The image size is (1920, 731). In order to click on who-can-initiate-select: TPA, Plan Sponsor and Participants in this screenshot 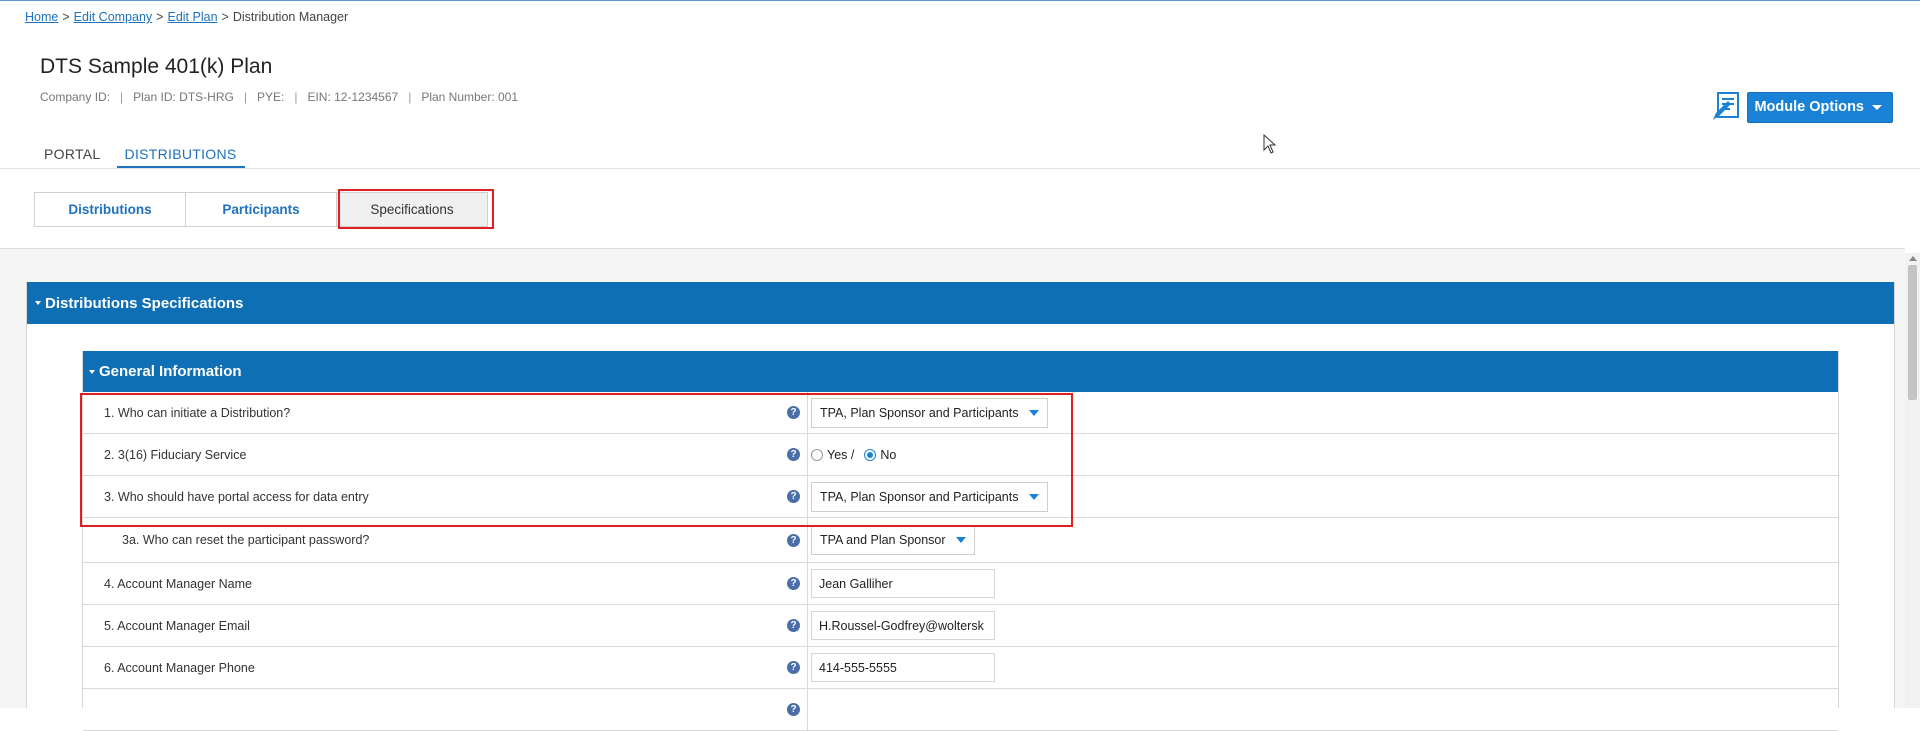, I will do `click(929, 412)`.